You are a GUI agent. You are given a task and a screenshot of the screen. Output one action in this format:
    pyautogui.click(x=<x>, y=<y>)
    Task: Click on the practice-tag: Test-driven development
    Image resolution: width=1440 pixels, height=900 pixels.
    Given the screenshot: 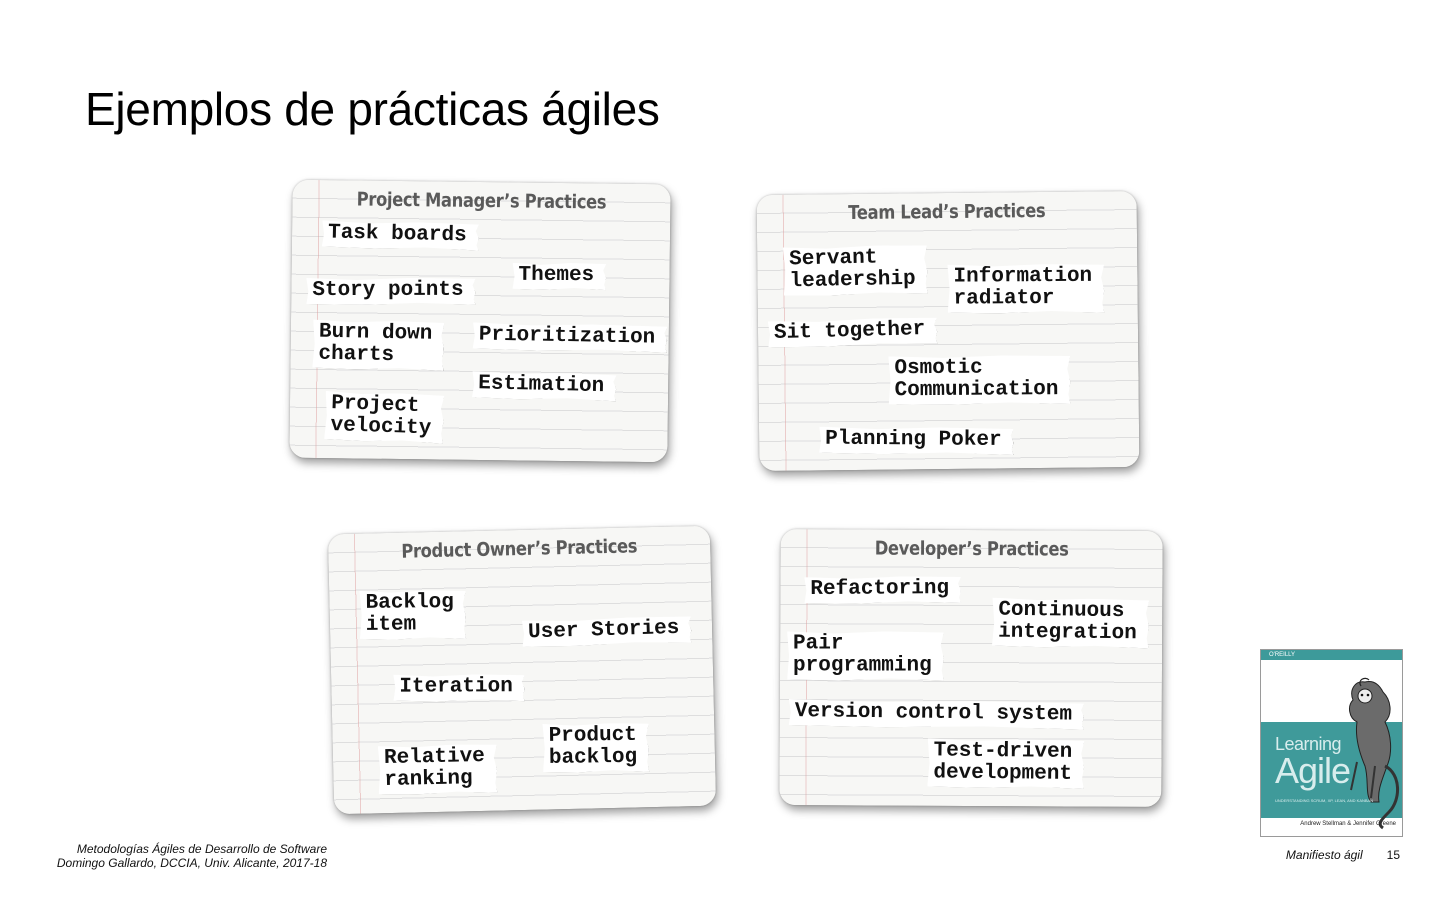 What is the action you would take?
    pyautogui.click(x=1005, y=763)
    